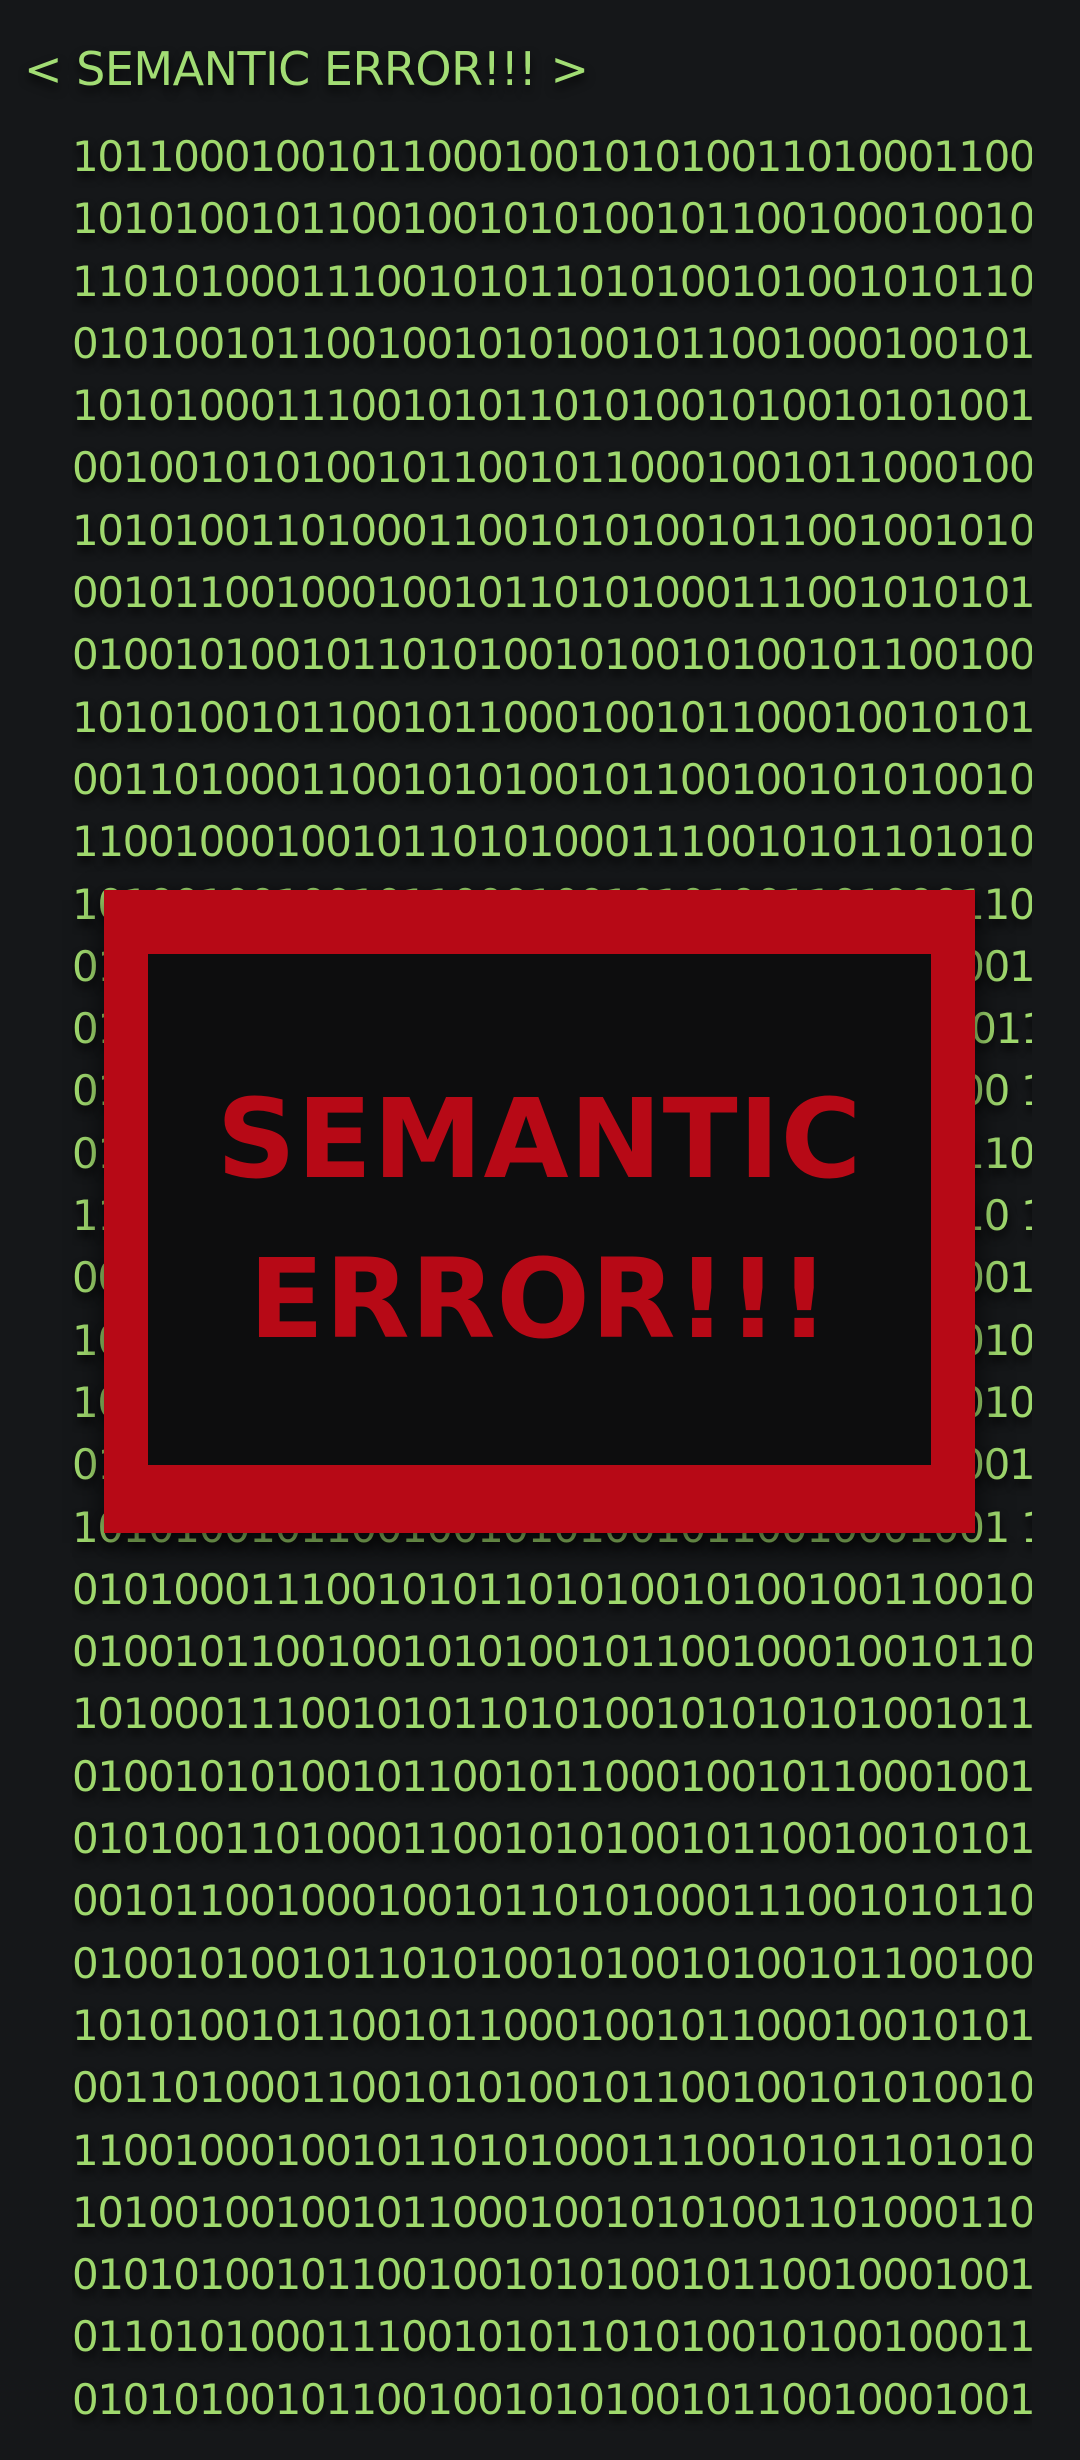  What do you see at coordinates (552, 1714) in the screenshot?
I see `binary-line: 10100011100101011010100101010101001011 0` at bounding box center [552, 1714].